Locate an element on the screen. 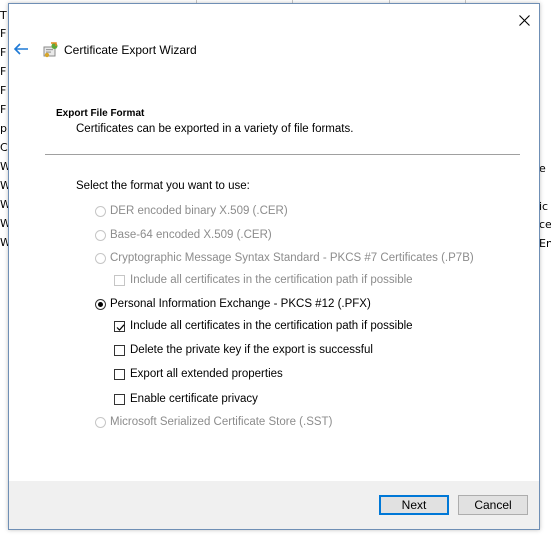 The image size is (551, 535). checkbox-pfx-delete-key is located at coordinates (119, 350).